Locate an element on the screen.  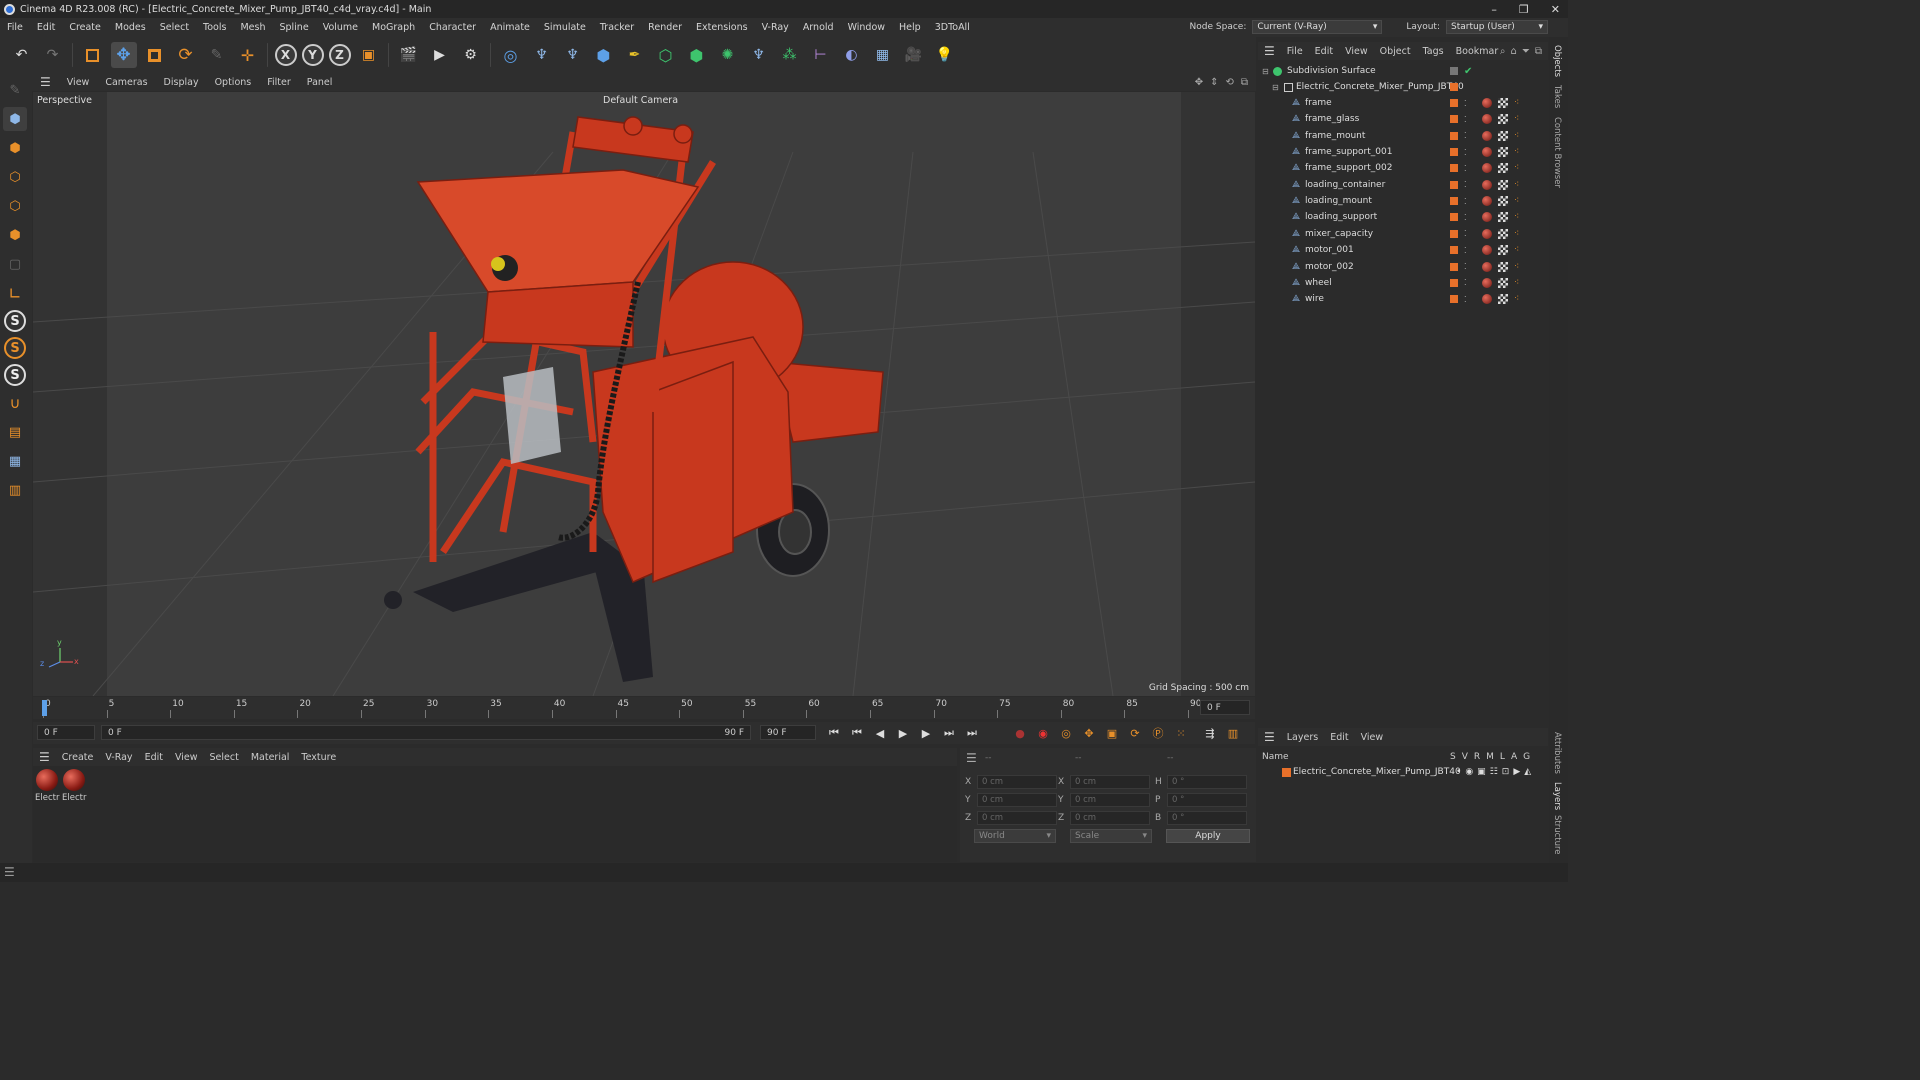
field-button: ◐ is located at coordinates (852, 55).